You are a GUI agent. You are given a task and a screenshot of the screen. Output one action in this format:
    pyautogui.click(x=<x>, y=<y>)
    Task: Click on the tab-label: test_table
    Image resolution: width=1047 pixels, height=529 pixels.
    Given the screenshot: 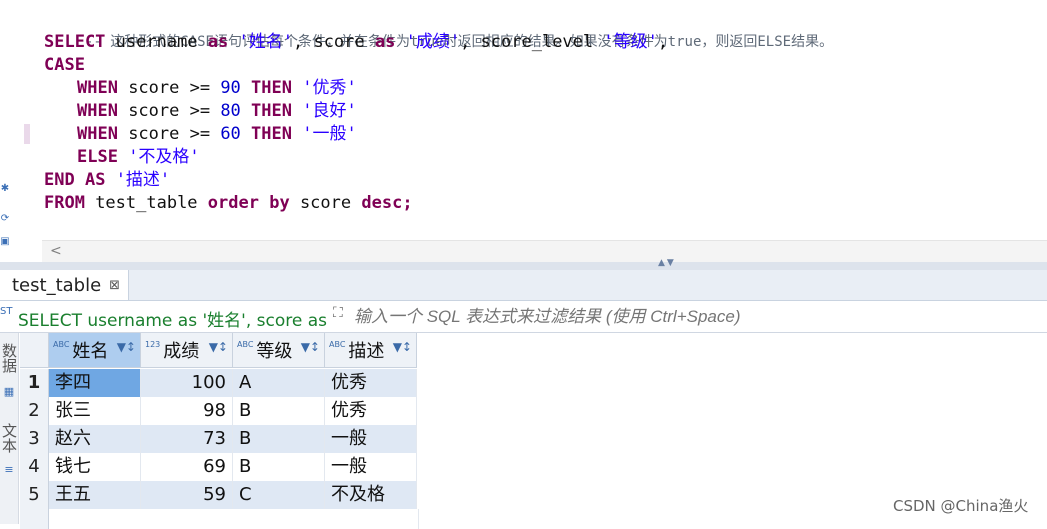 What is the action you would take?
    pyautogui.click(x=57, y=285)
    